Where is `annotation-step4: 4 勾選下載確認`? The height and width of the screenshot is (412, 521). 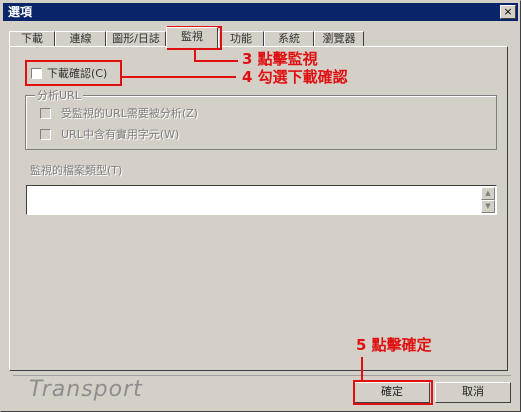 annotation-step4: 4 勾選下載確認 is located at coordinates (295, 77).